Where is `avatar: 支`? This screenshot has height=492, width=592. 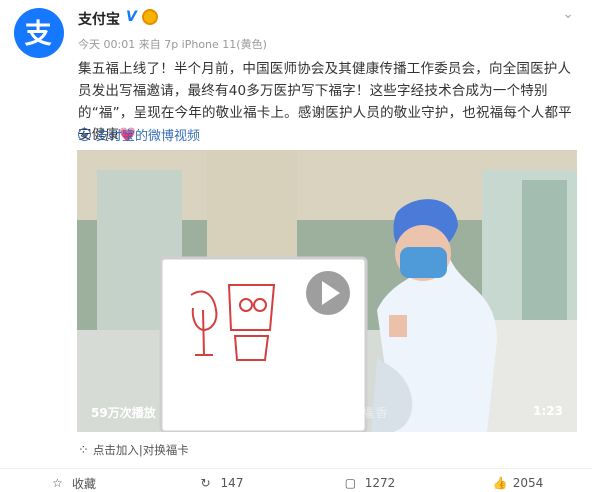
avatar: 支 is located at coordinates (39, 33).